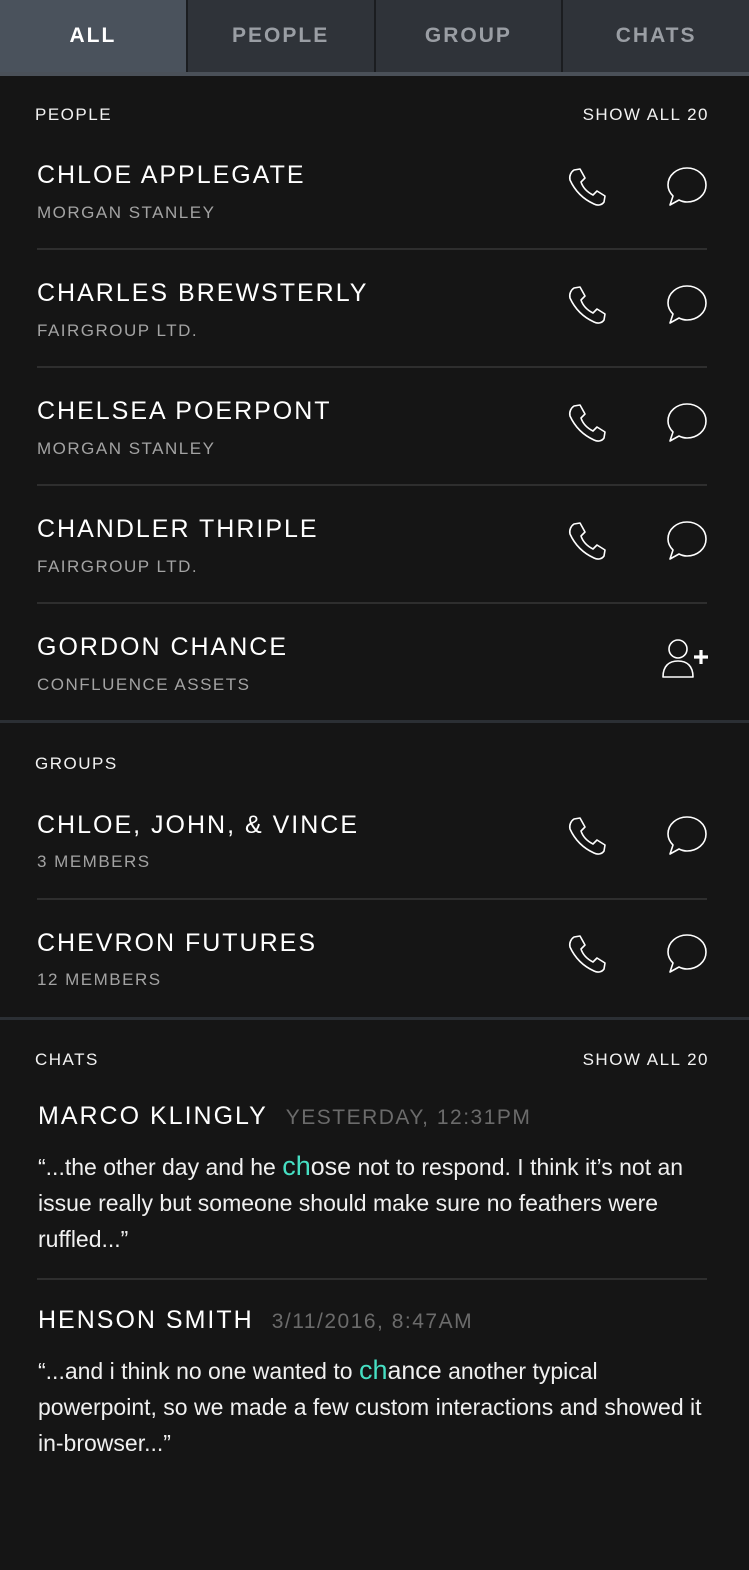 The image size is (749, 1570). I want to click on chat-sender: HENSON SMITH, so click(146, 1320).